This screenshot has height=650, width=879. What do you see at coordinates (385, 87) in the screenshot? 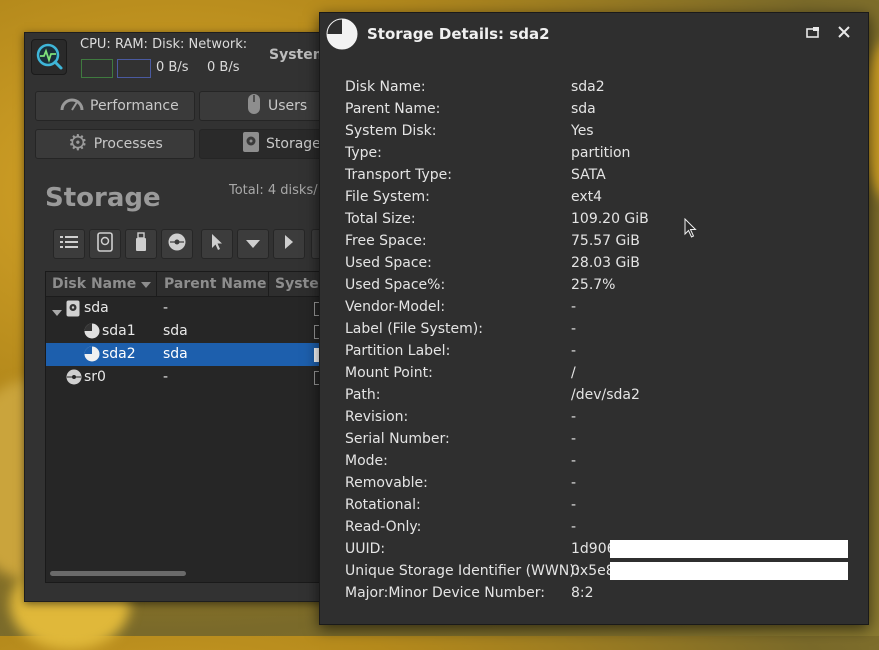
I see `property-label: Disk Name:` at bounding box center [385, 87].